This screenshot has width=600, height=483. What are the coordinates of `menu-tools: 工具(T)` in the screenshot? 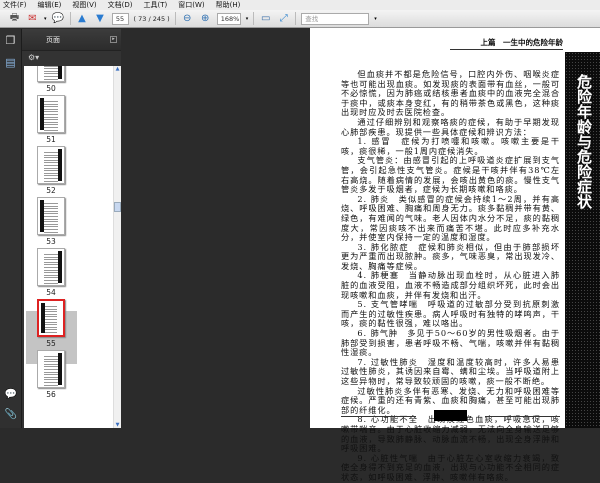 It's located at (156, 5).